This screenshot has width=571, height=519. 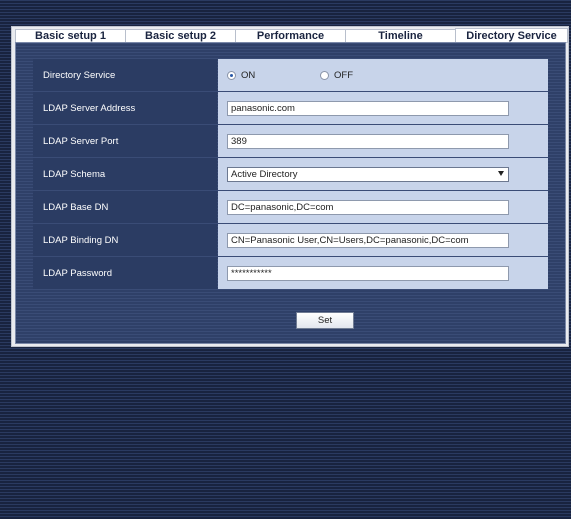 What do you see at coordinates (343, 75) in the screenshot?
I see `radio-off-label: OFF` at bounding box center [343, 75].